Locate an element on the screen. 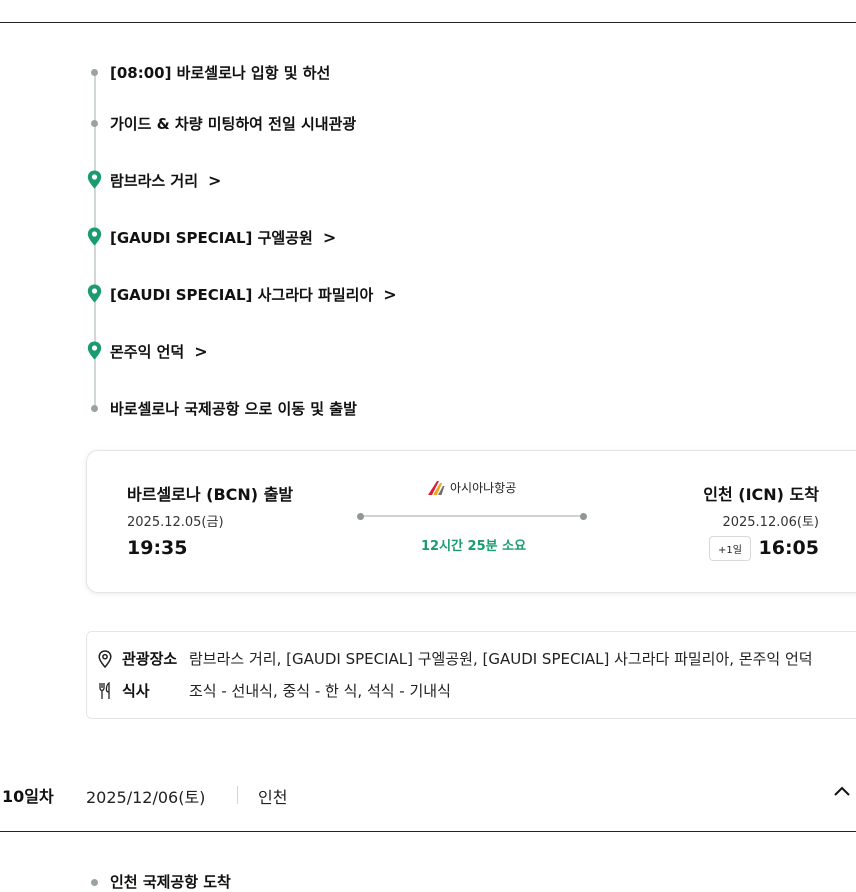  timeline-item-label: 인천 국제공항 도착 is located at coordinates (170, 882).